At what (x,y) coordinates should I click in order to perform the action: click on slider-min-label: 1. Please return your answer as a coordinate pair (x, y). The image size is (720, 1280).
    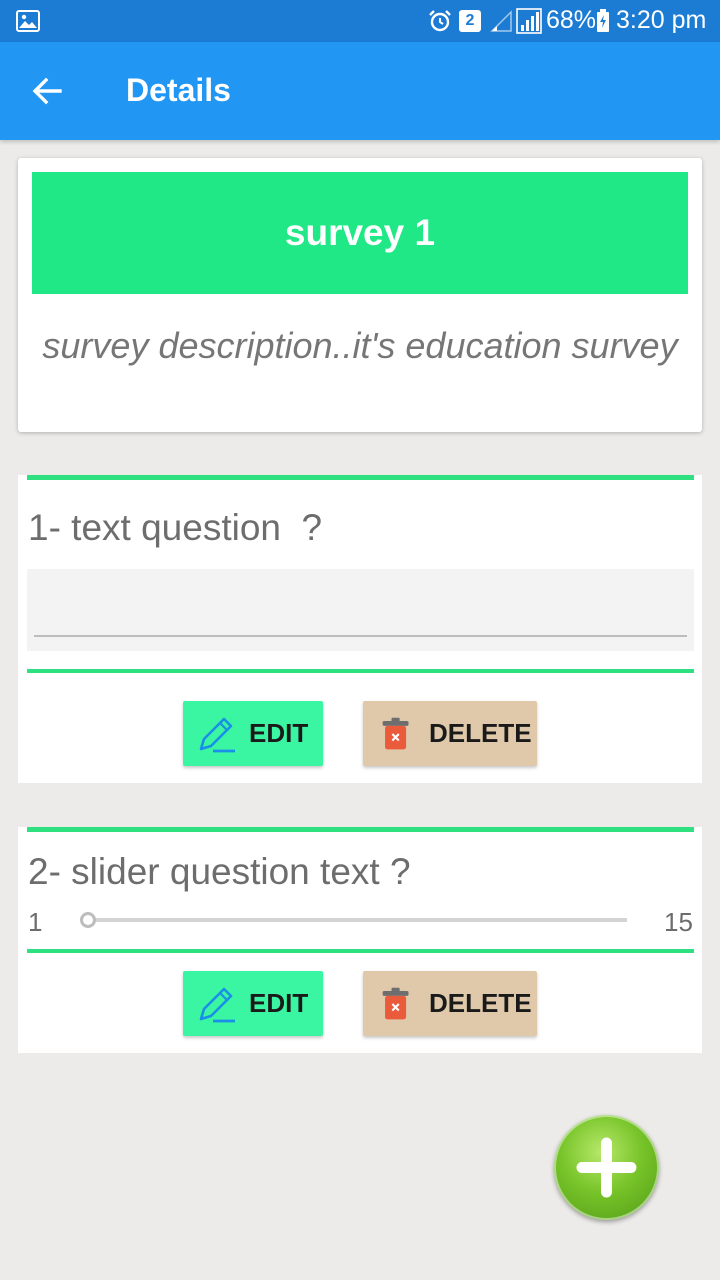
    Looking at the image, I should click on (35, 922).